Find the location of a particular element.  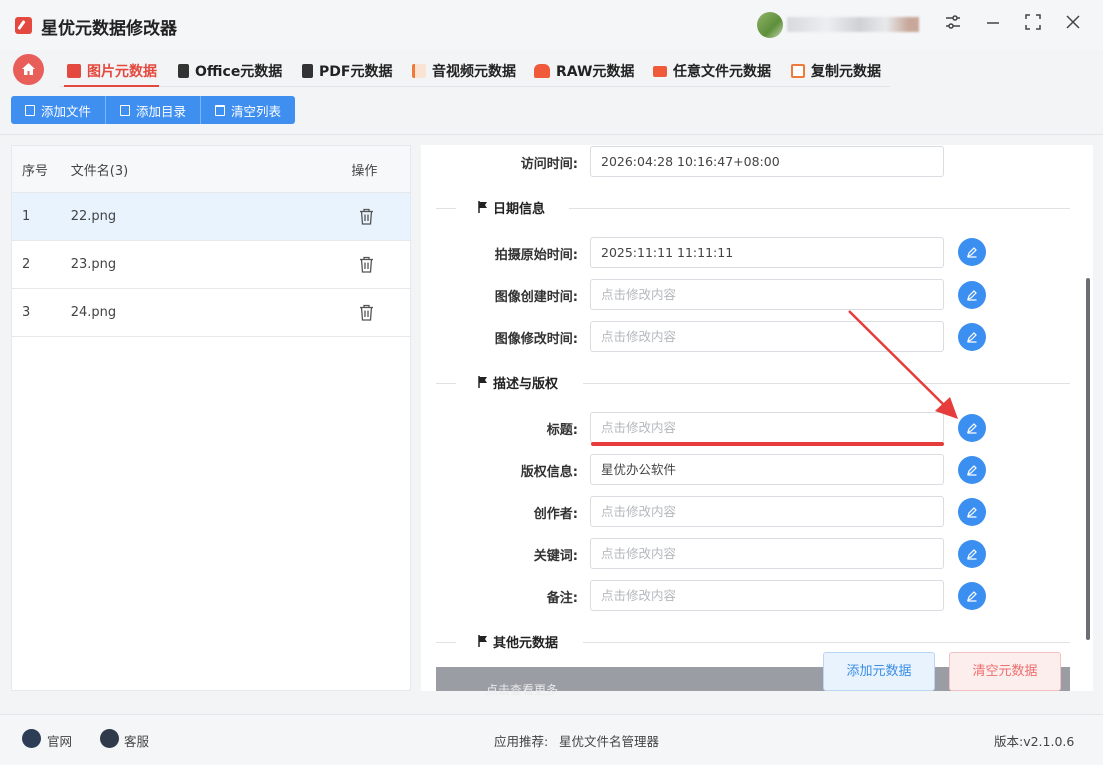

add-file-button: 添加文件 is located at coordinates (59, 110).